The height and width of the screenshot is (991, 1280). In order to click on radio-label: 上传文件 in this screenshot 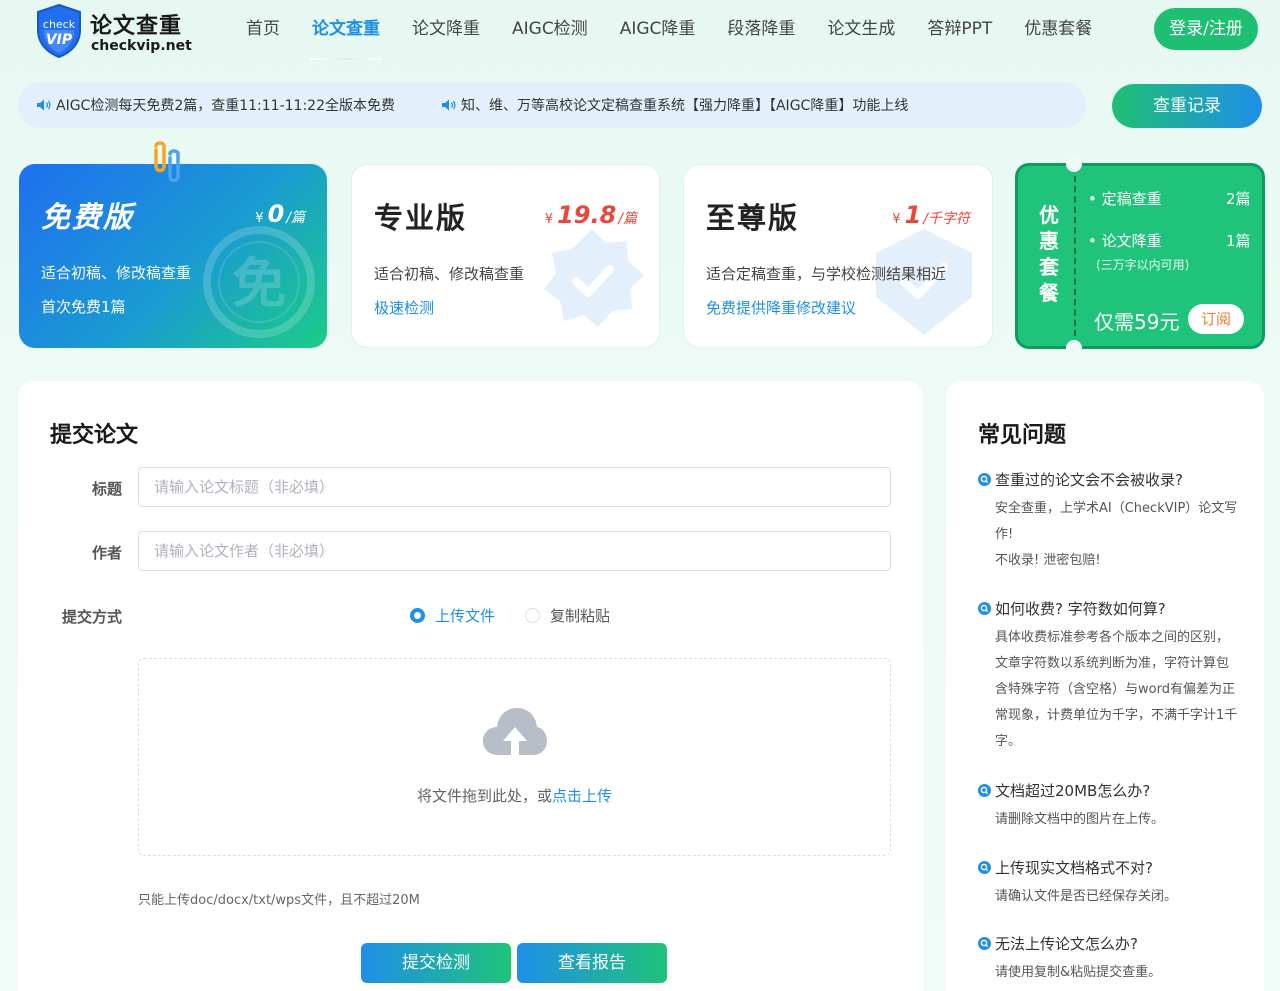, I will do `click(465, 616)`.